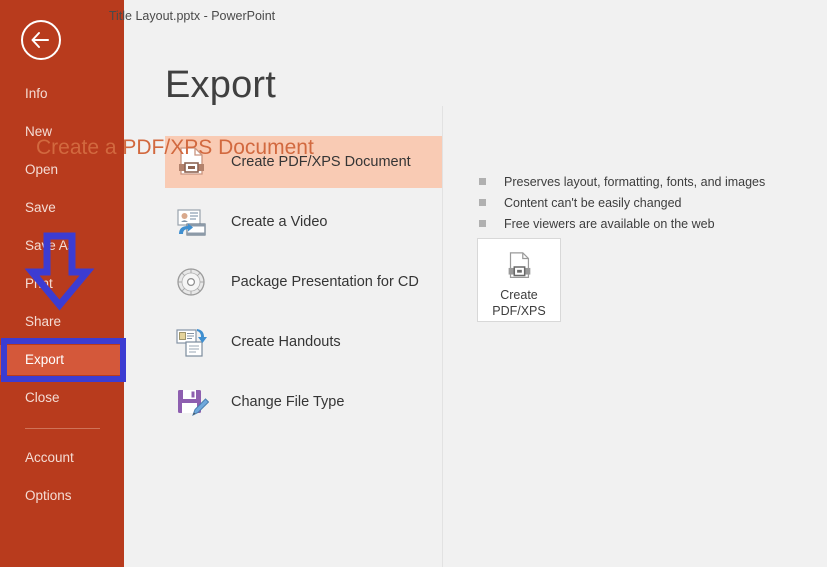 This screenshot has height=567, width=827. I want to click on floppy-pencil-icon, so click(191, 402).